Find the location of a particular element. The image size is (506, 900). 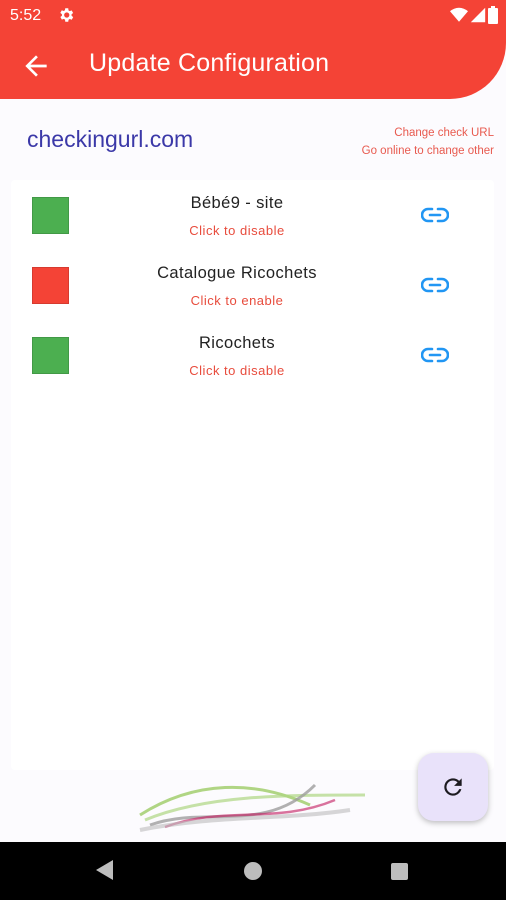

refresh-icon is located at coordinates (453, 787).